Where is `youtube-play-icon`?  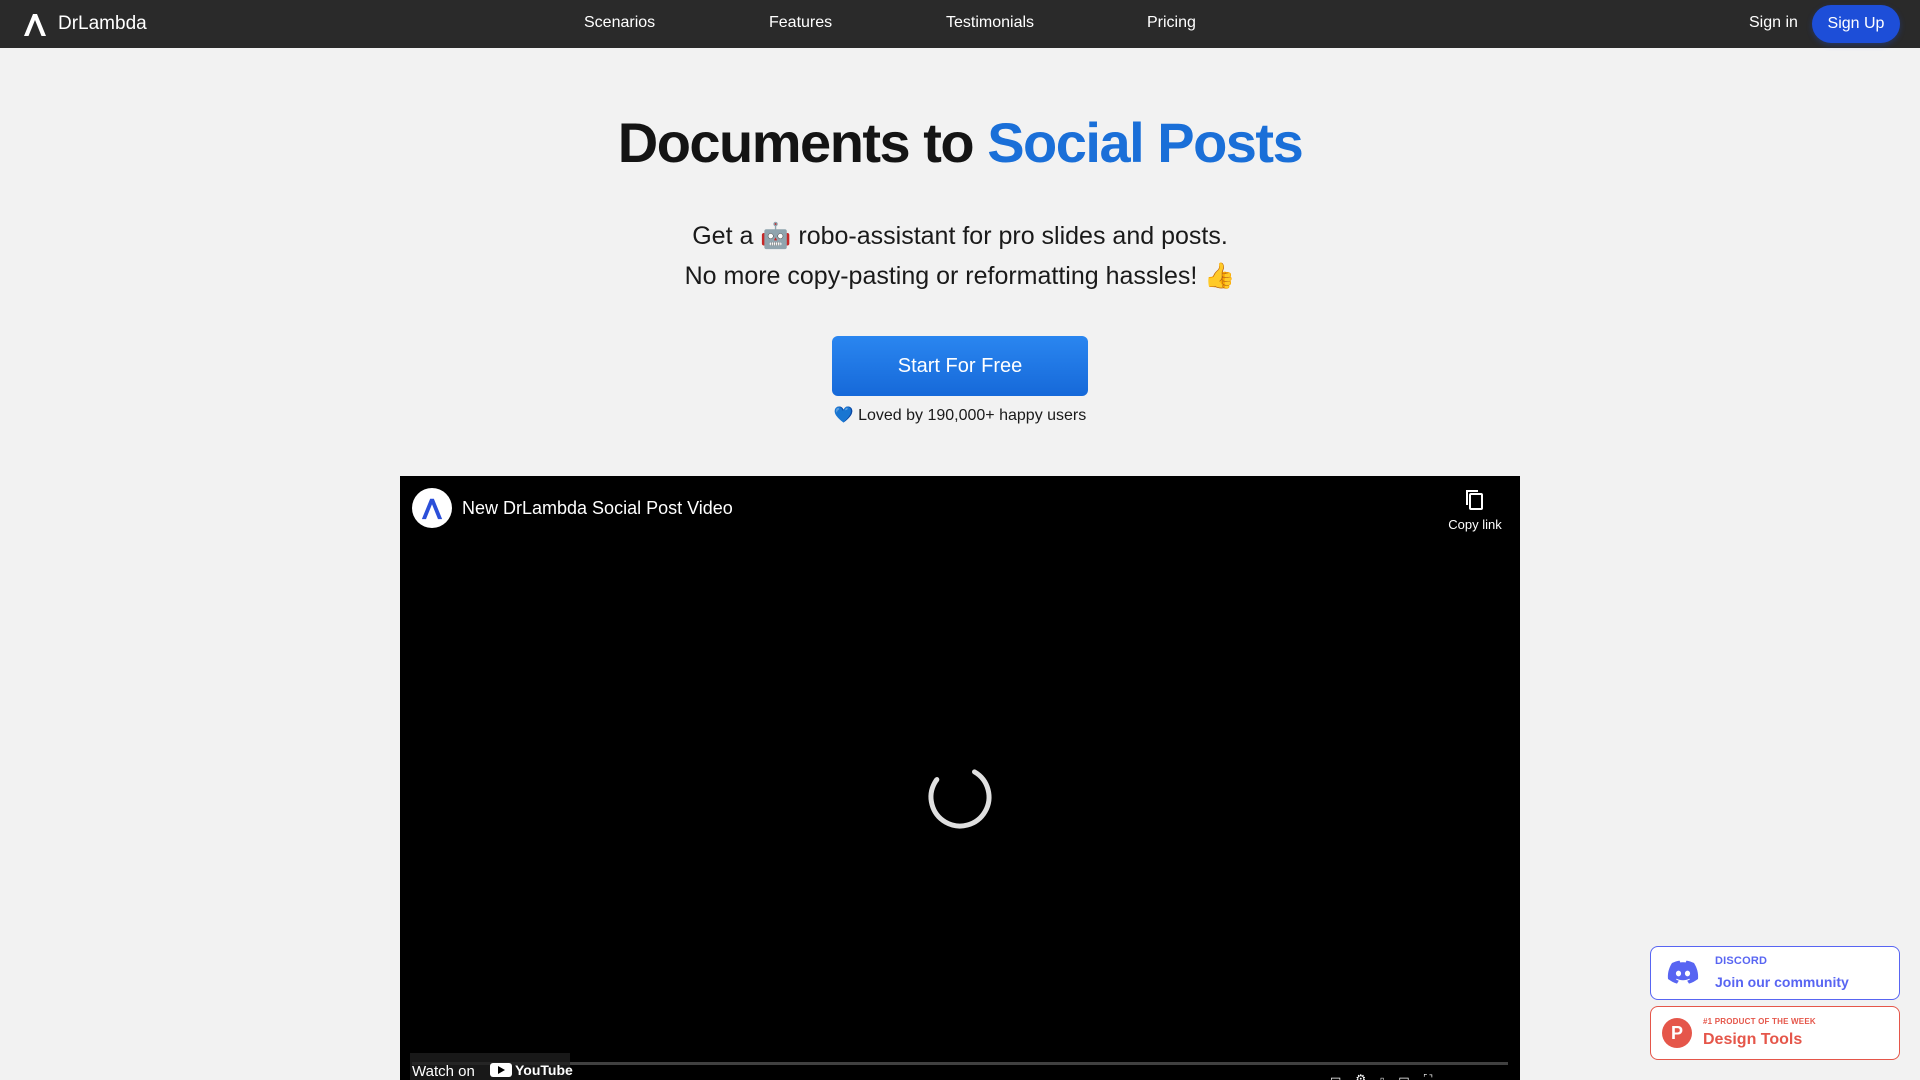
youtube-play-icon is located at coordinates (501, 1070).